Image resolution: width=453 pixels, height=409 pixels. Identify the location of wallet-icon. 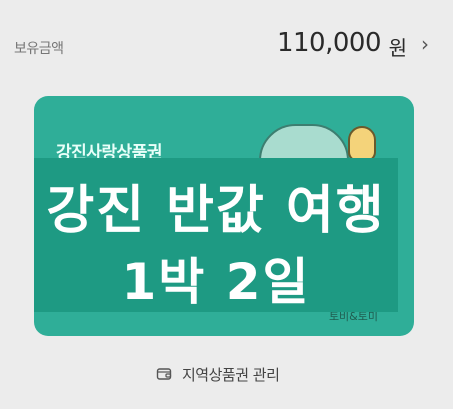
(164, 374).